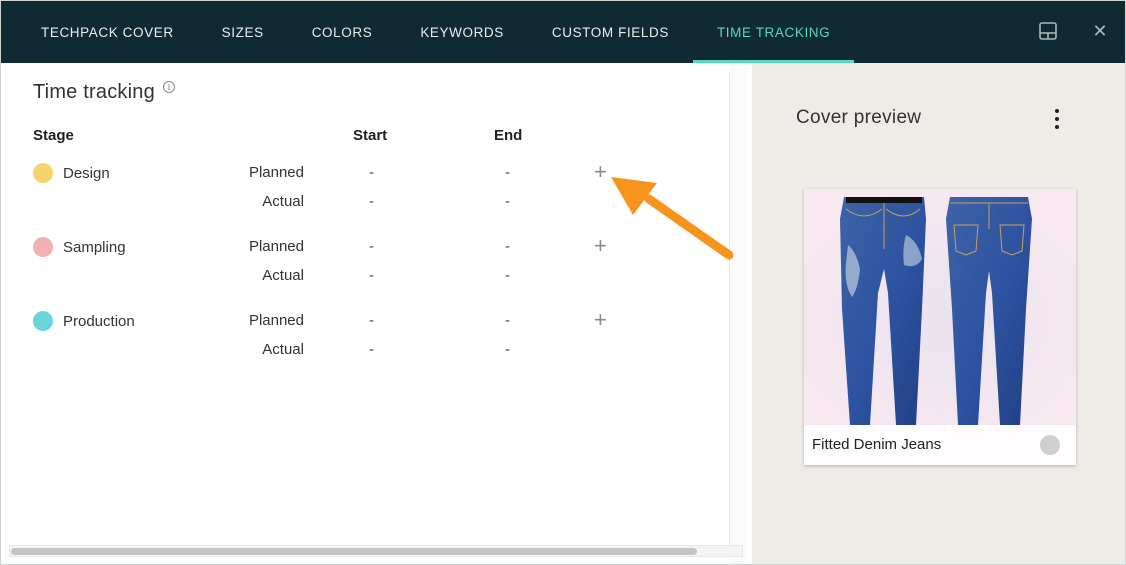 The image size is (1126, 565). I want to click on column-header-end: End, so click(508, 135).